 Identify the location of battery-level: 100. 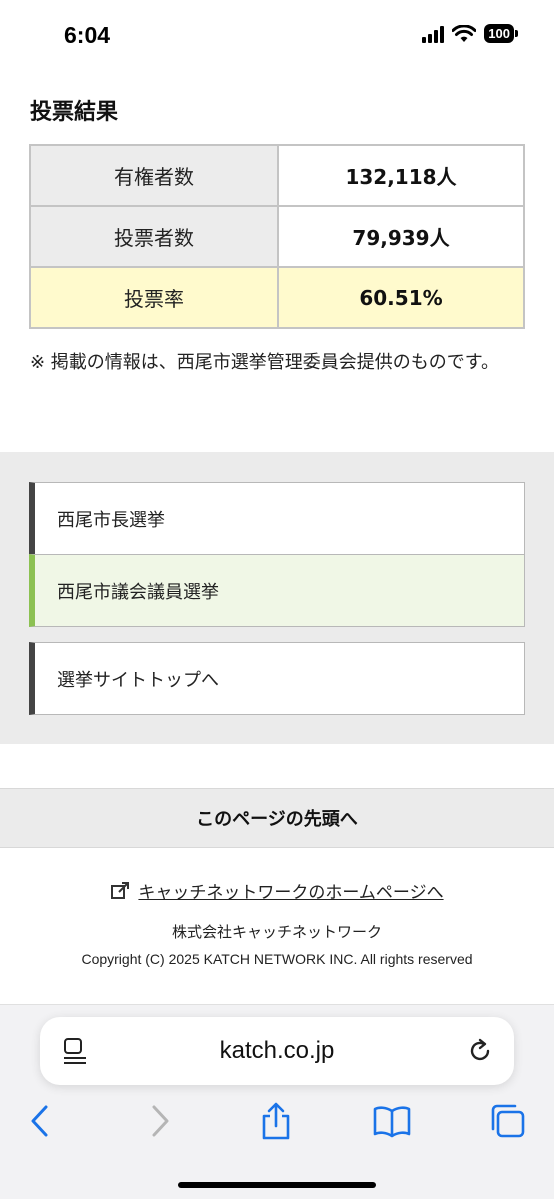
(499, 33).